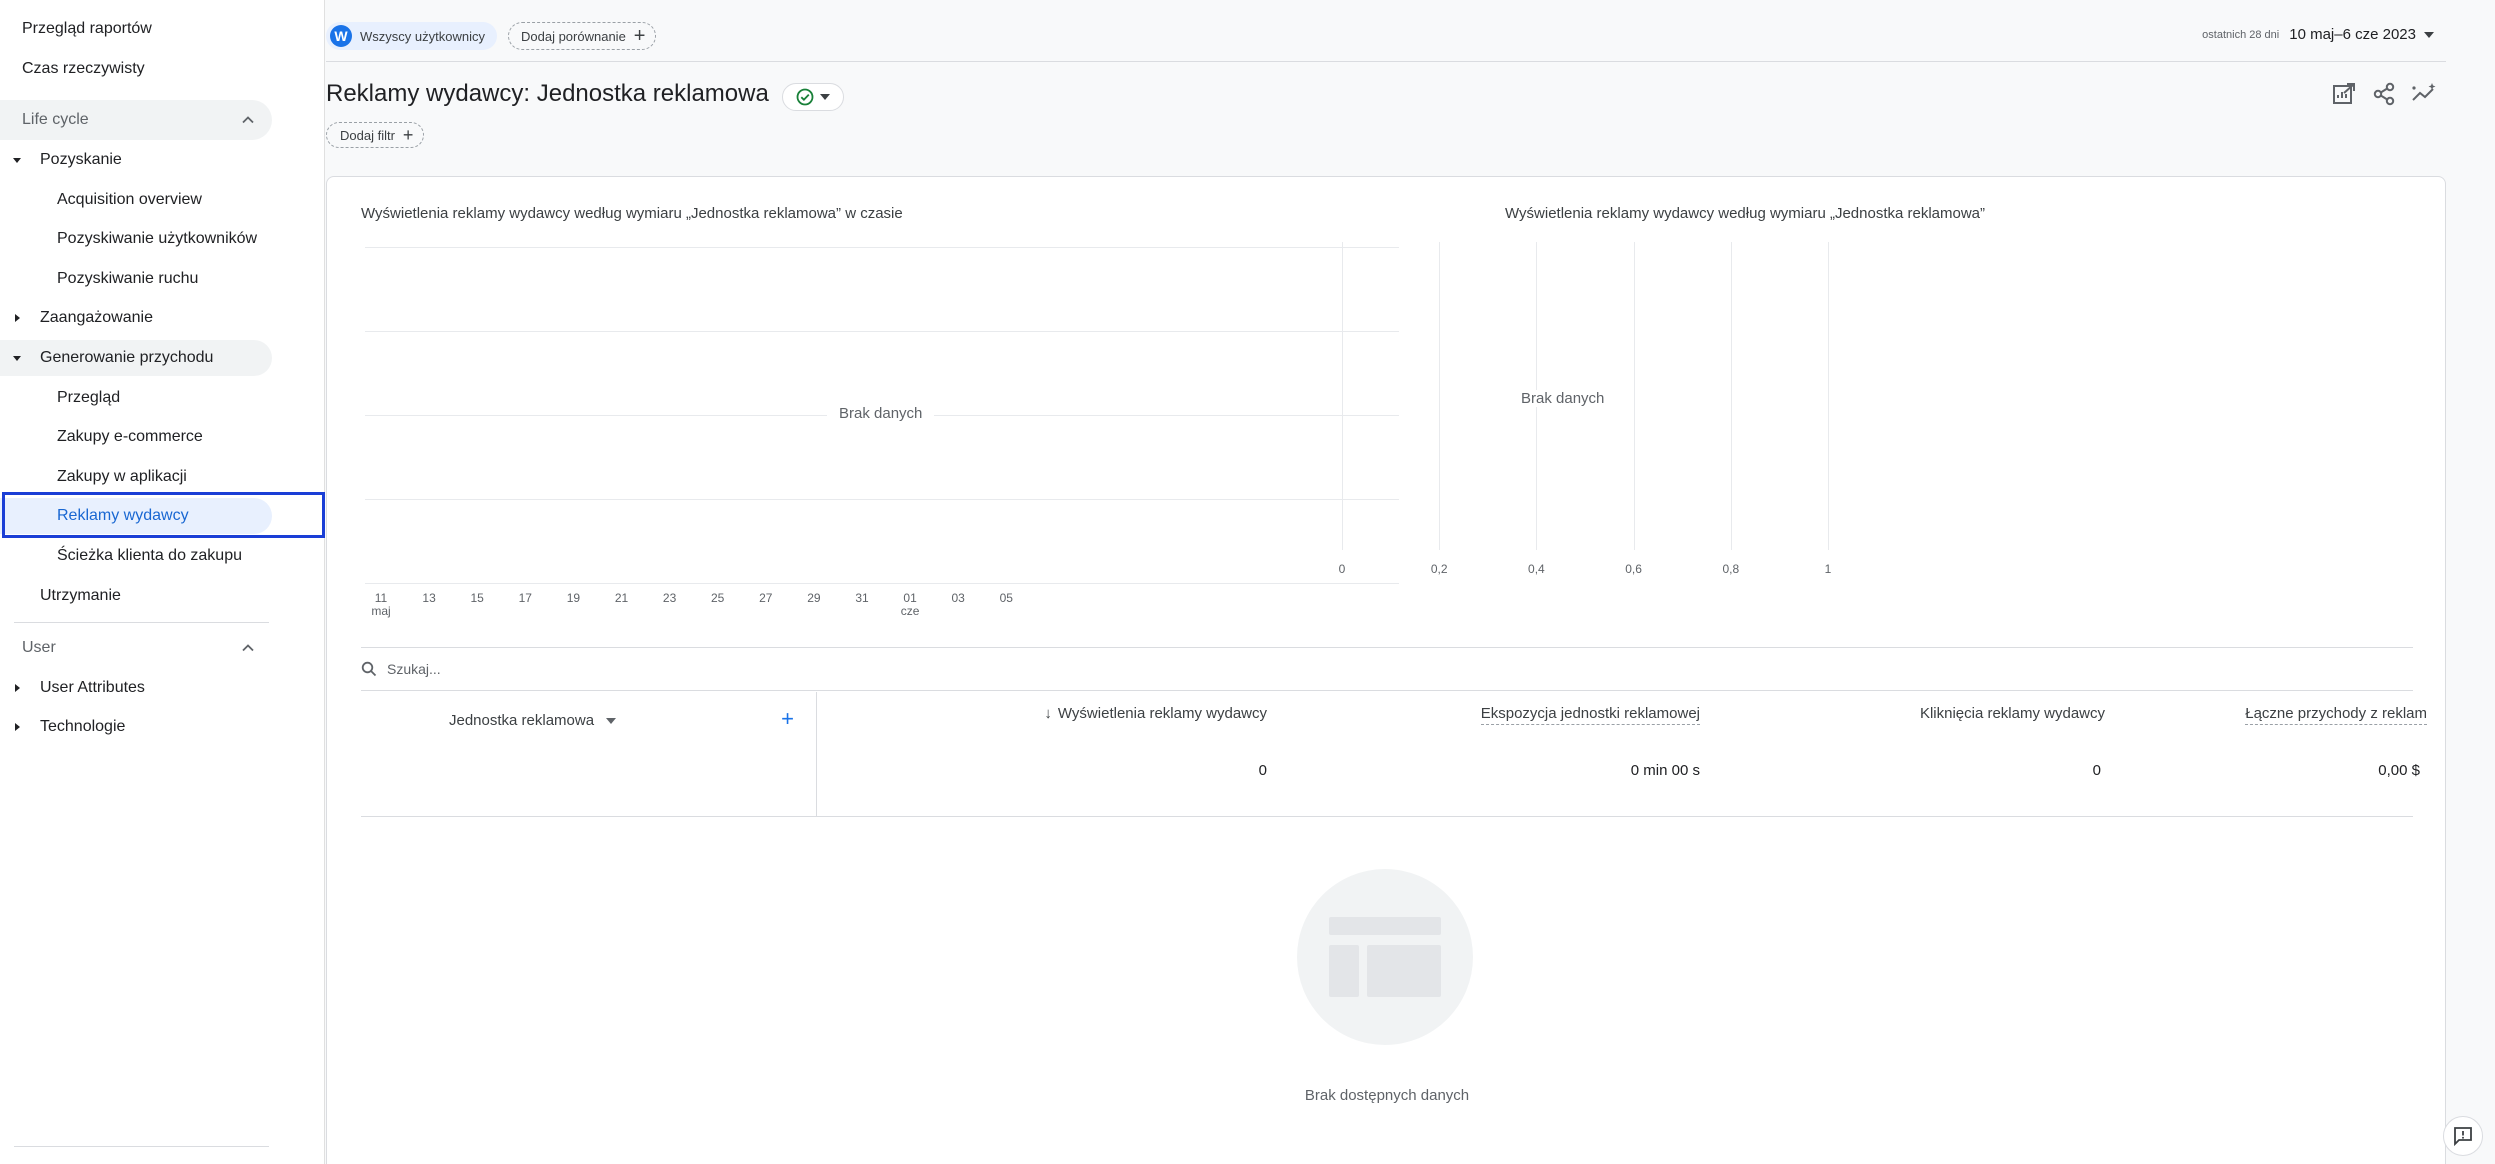 Image resolution: width=2495 pixels, height=1164 pixels. Describe the element at coordinates (2352, 34) in the screenshot. I see `date-range-value: 10 maj–6 cze 2023` at that location.